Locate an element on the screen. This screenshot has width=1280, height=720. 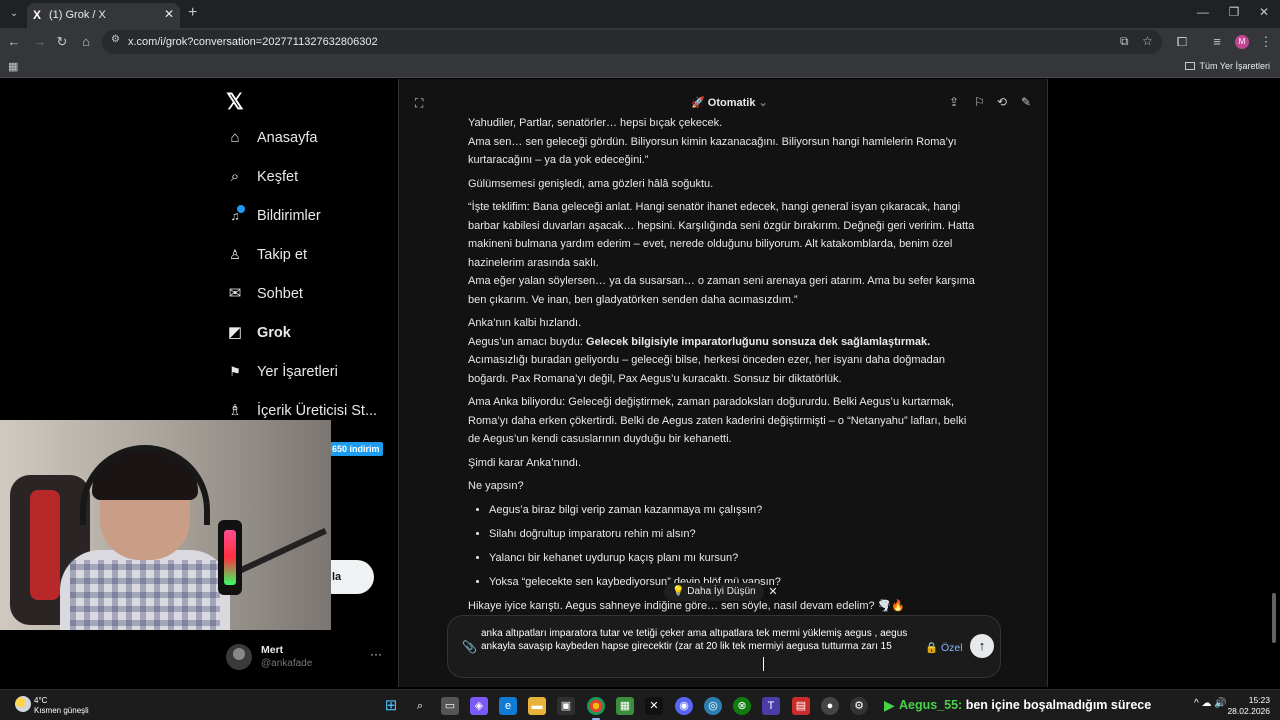
discord-icon: ◉ is located at coordinates (684, 706).